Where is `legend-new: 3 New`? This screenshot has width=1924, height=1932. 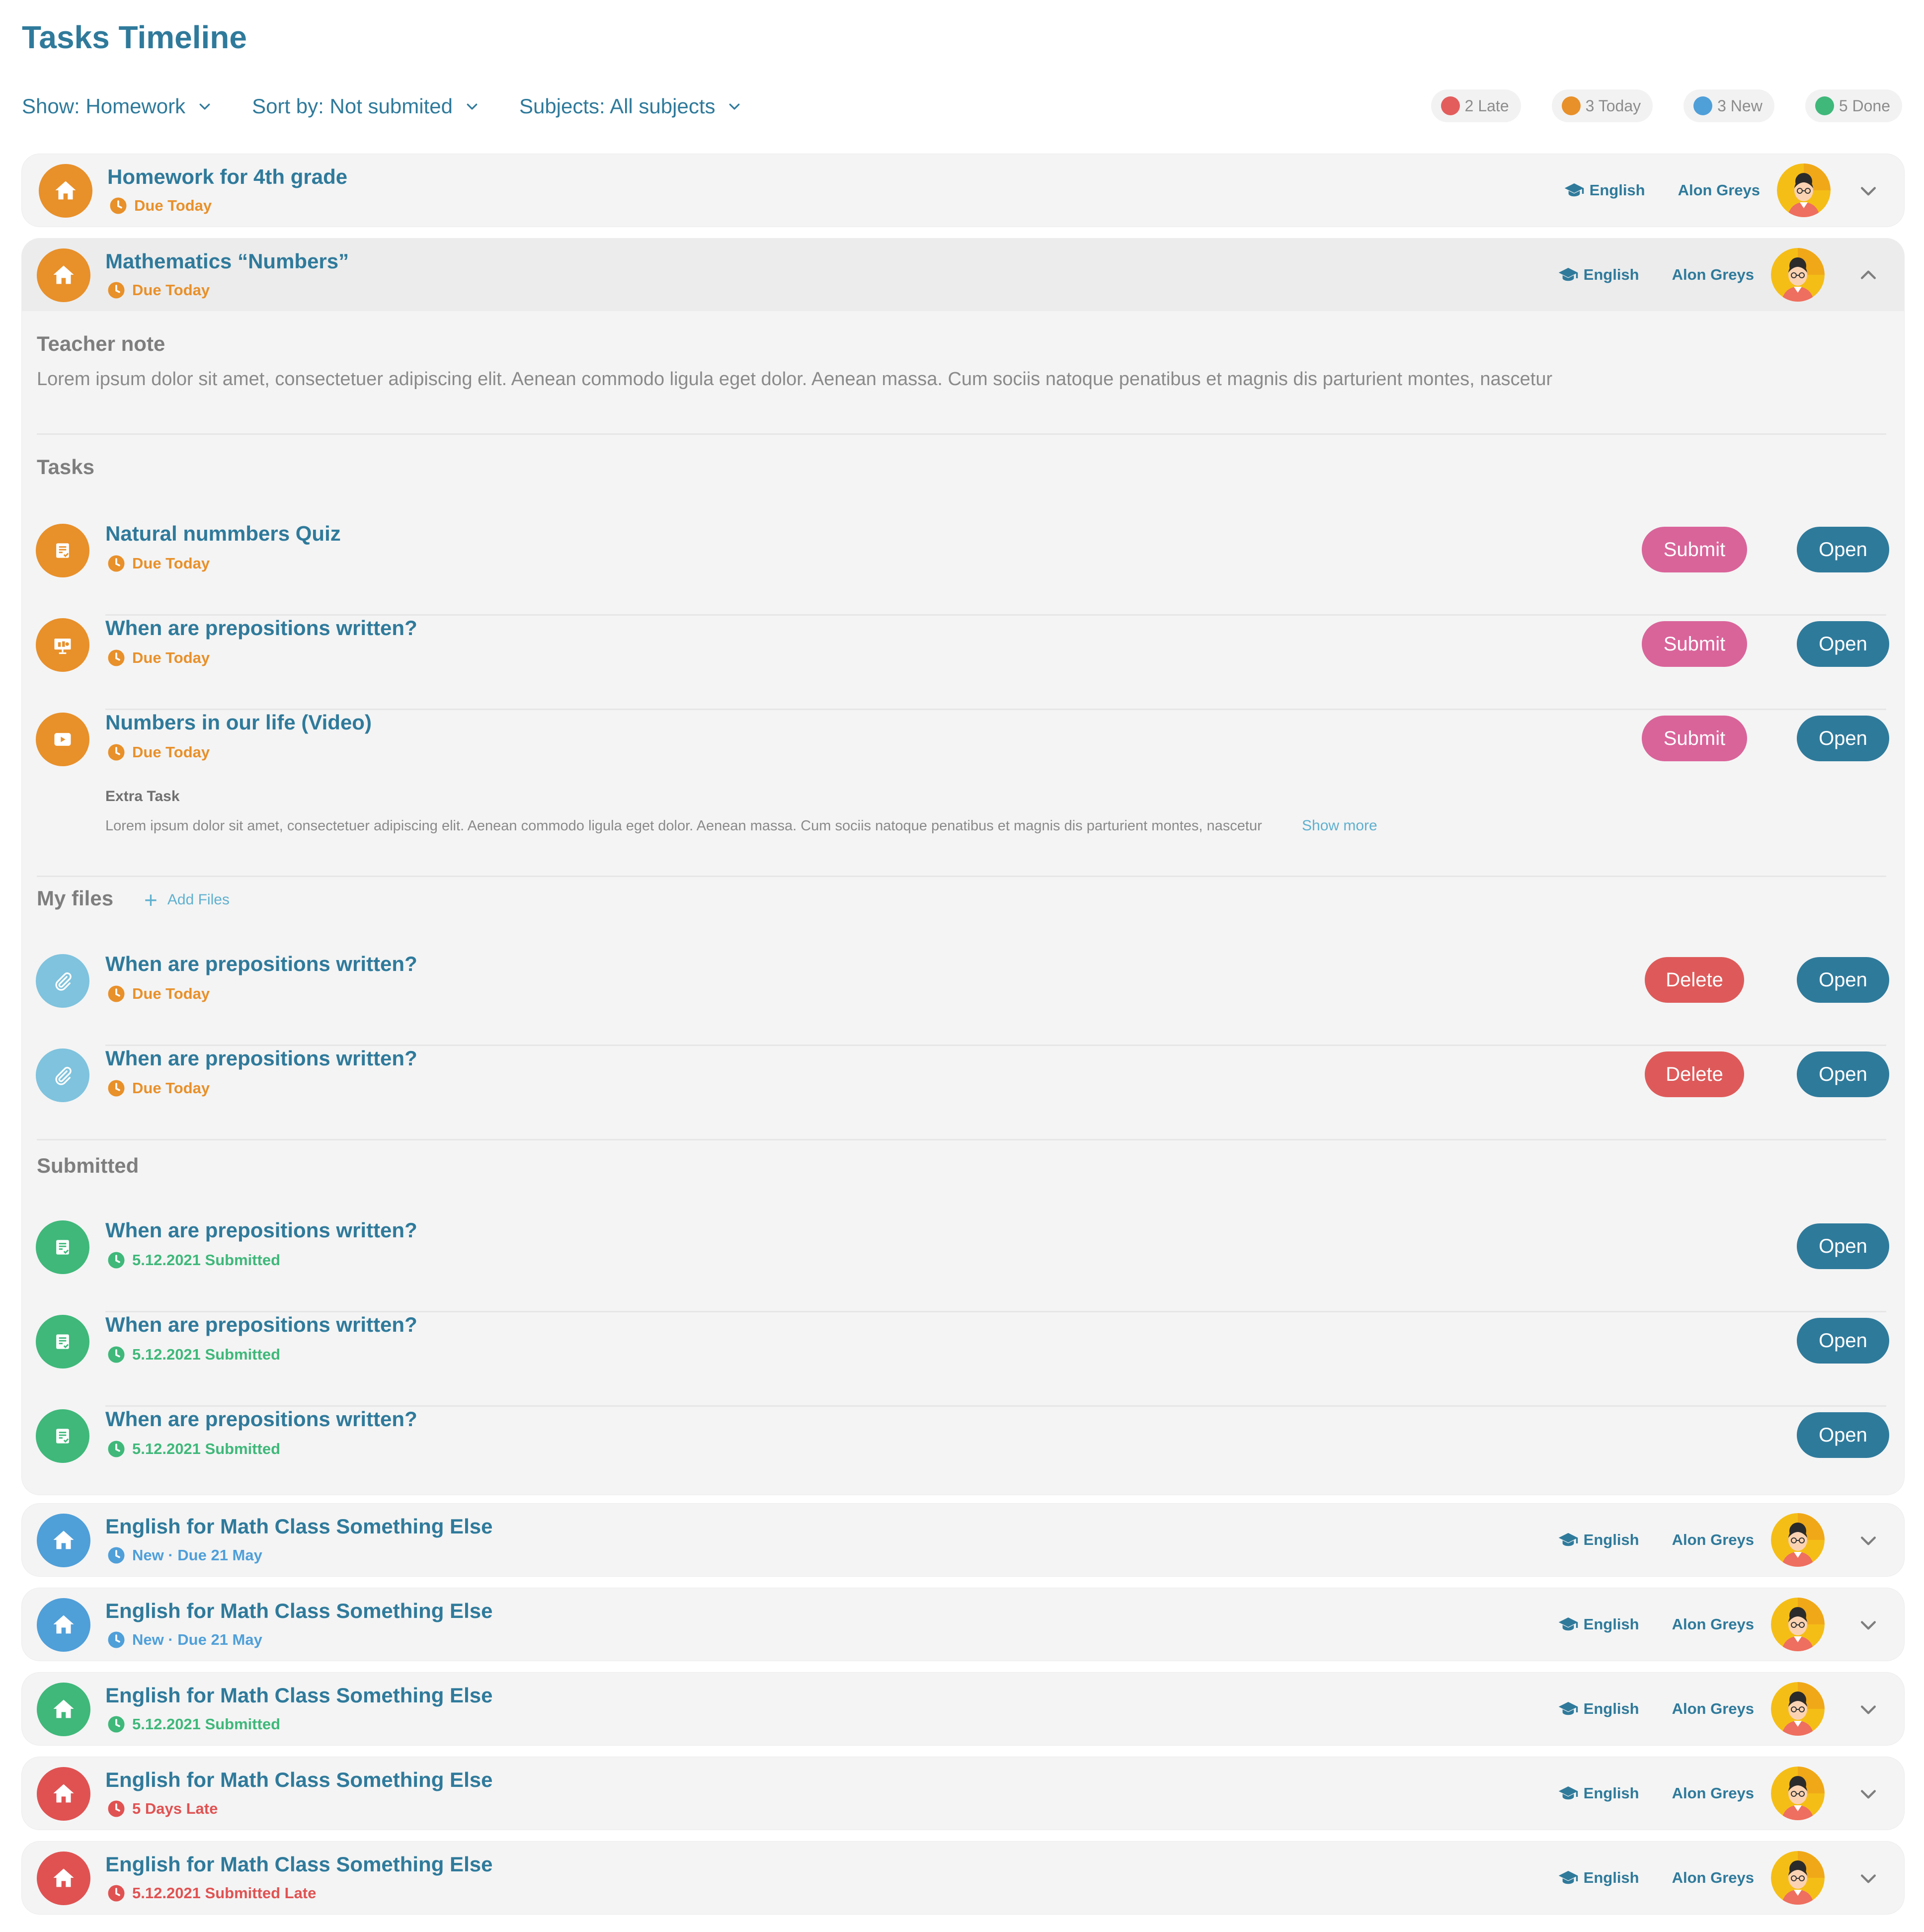
legend-new: 3 New is located at coordinates (1729, 105).